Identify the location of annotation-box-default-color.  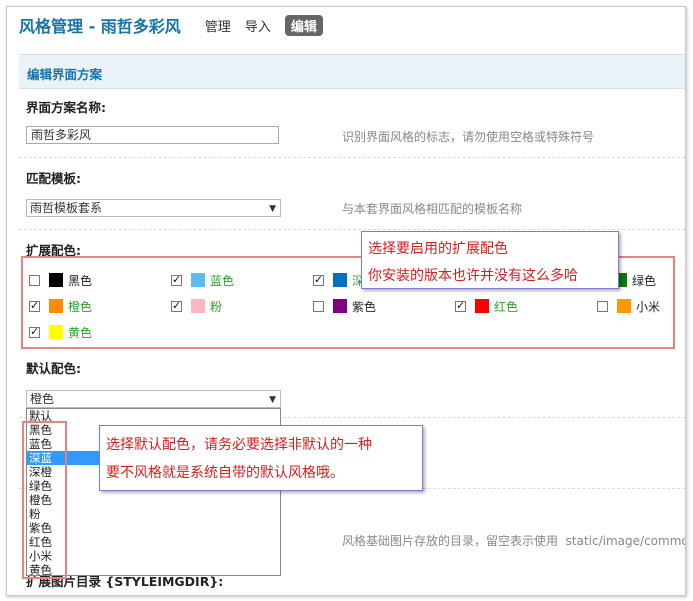
(44, 500).